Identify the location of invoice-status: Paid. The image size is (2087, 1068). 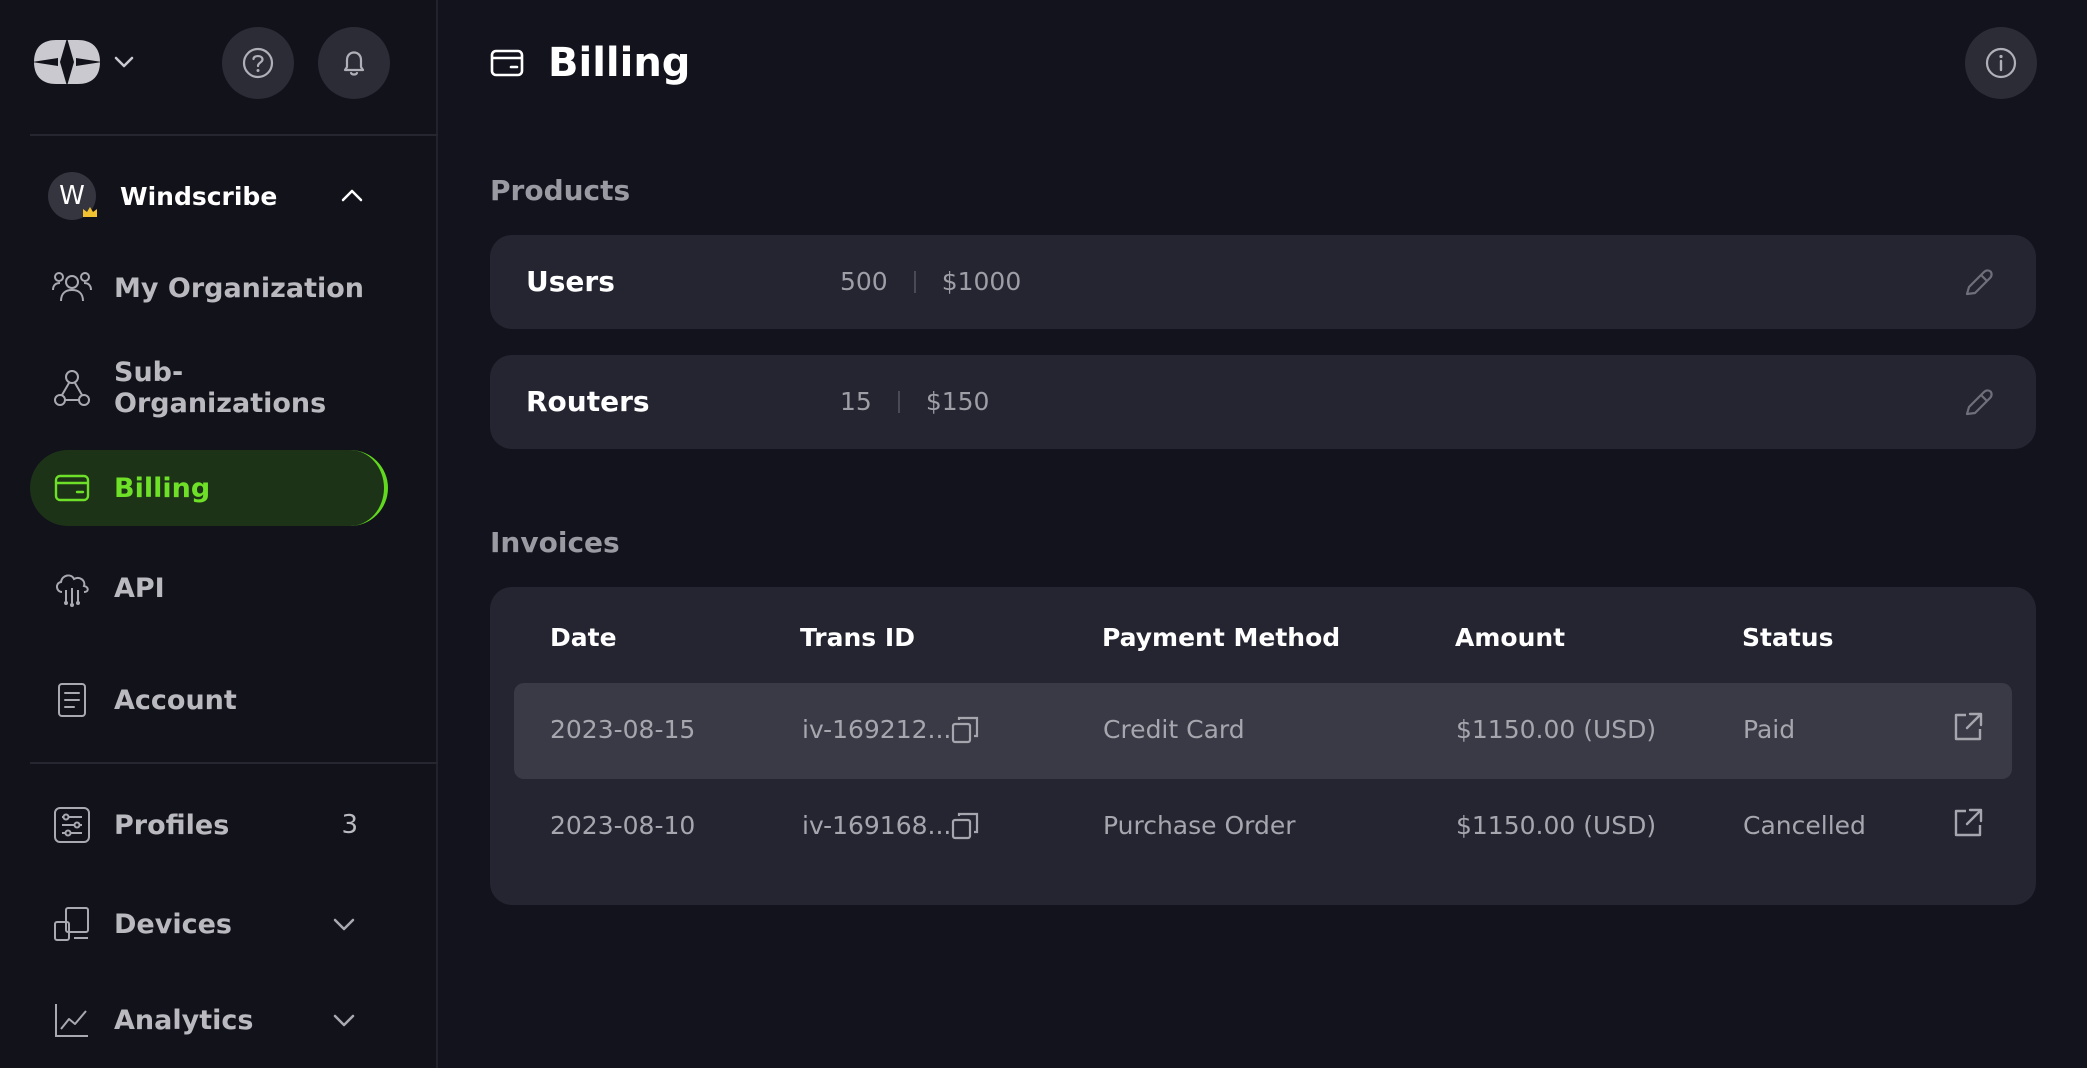
(1769, 729).